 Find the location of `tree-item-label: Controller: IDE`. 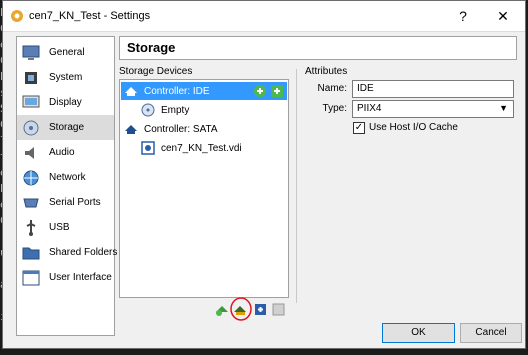

tree-item-label: Controller: IDE is located at coordinates (177, 91).